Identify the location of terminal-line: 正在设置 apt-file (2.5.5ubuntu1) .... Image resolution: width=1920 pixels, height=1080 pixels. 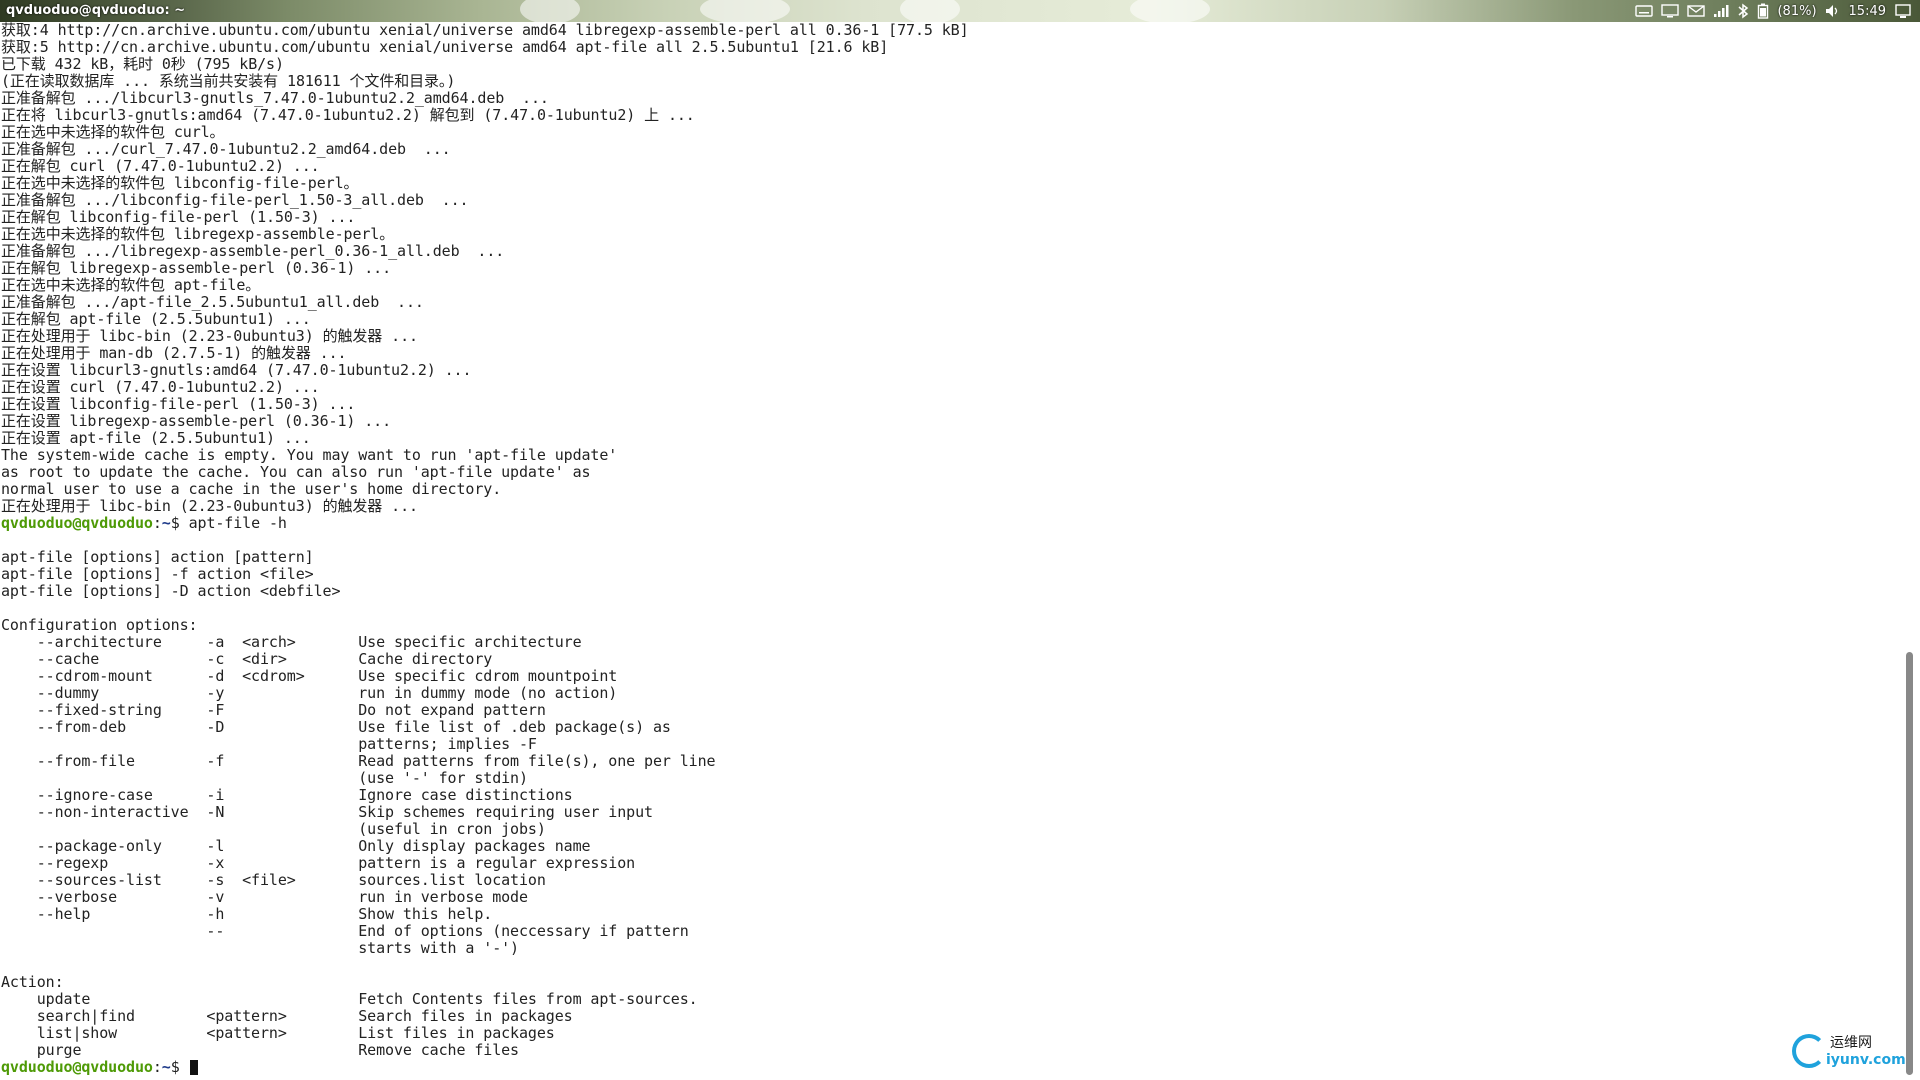
(156, 438).